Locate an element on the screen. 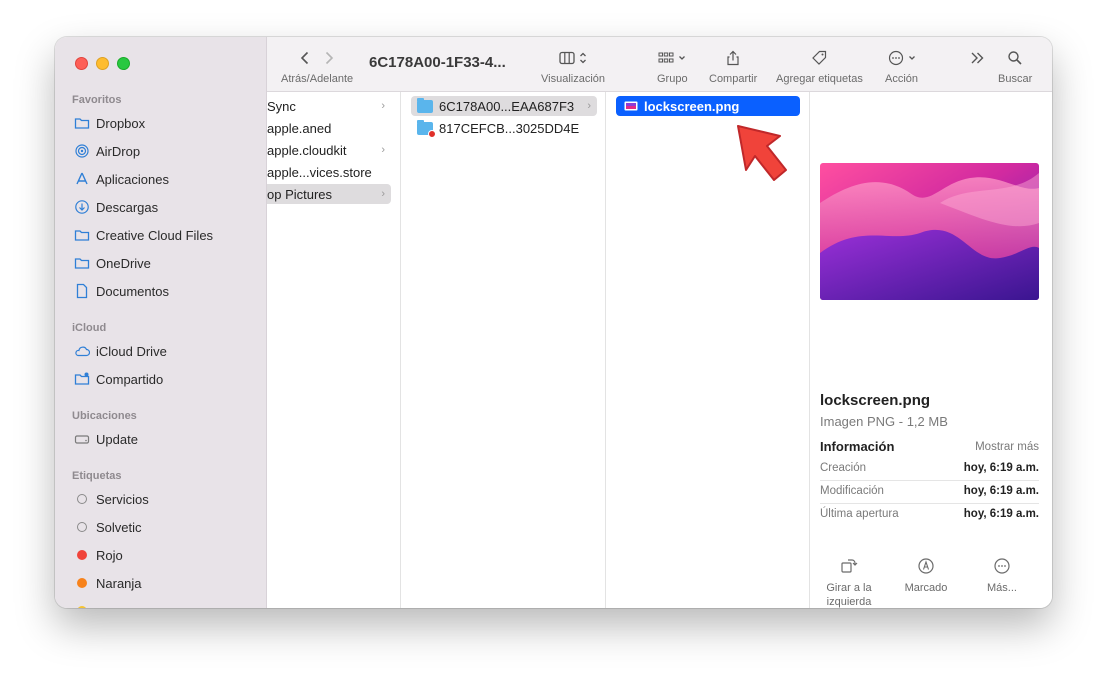 The height and width of the screenshot is (682, 1107). sidebar-item-label: Naranja is located at coordinates (119, 583).